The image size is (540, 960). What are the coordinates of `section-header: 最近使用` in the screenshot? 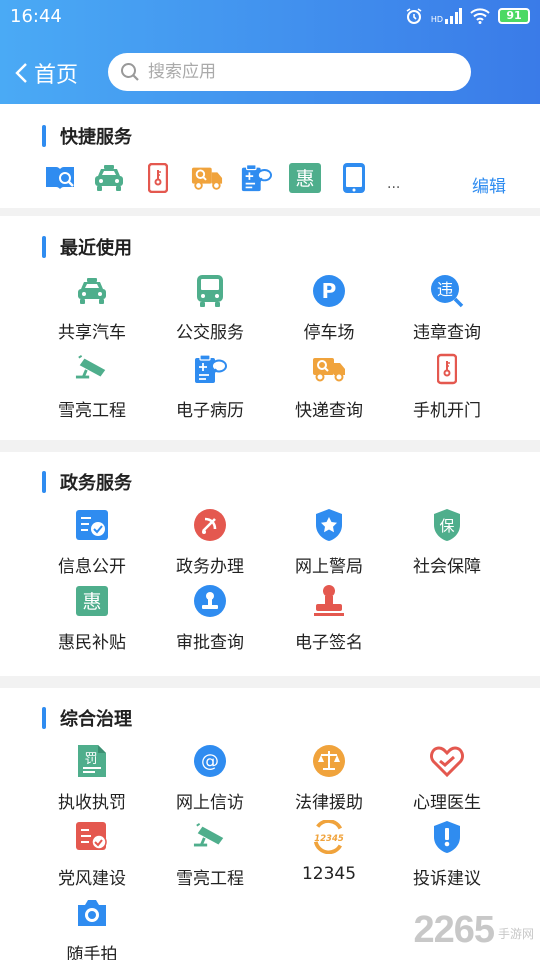 It's located at (87, 247).